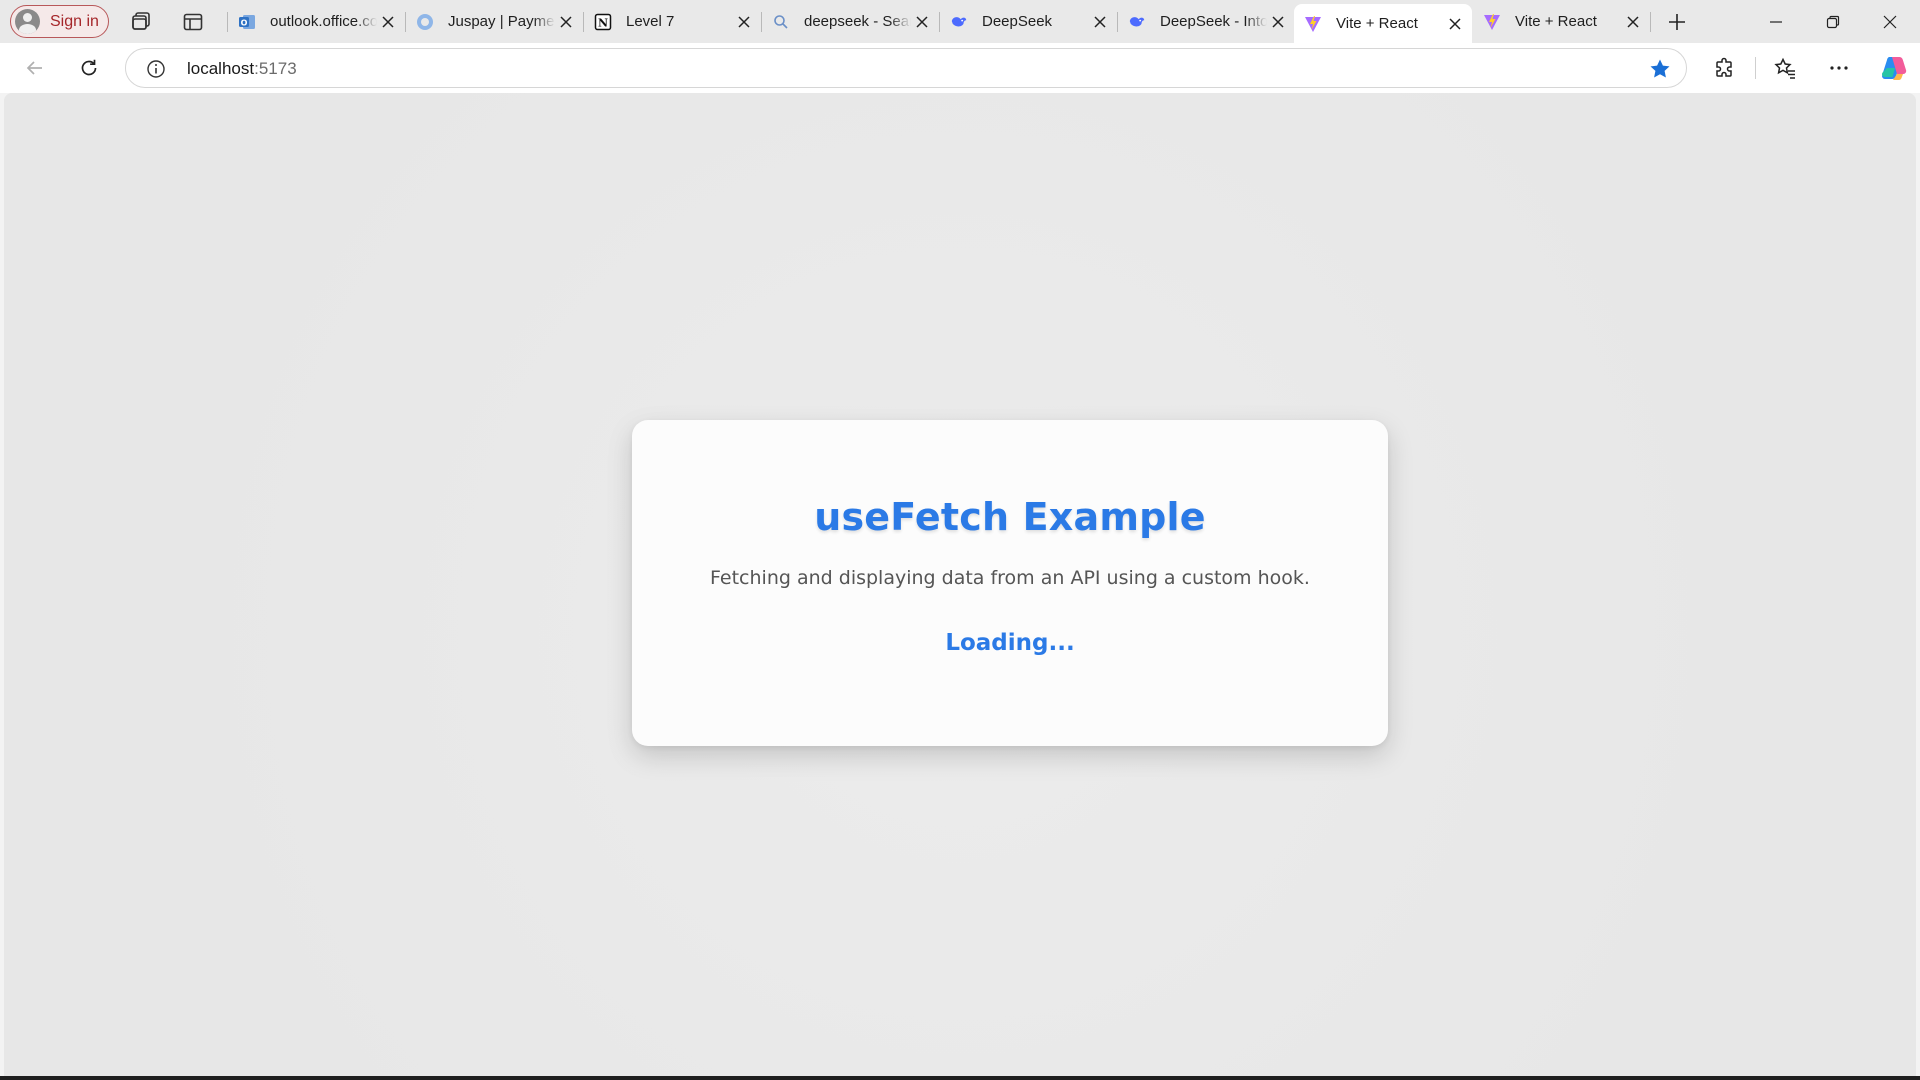  What do you see at coordinates (781, 22) in the screenshot?
I see `search-icon` at bounding box center [781, 22].